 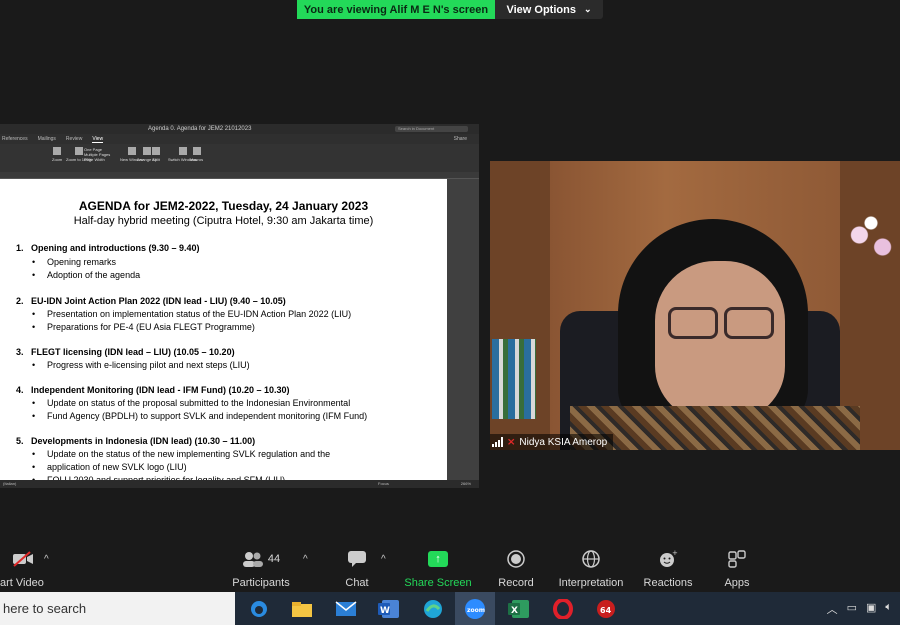 What do you see at coordinates (57, 154) in the screenshot?
I see `ribbon-zoom: Zoom` at bounding box center [57, 154].